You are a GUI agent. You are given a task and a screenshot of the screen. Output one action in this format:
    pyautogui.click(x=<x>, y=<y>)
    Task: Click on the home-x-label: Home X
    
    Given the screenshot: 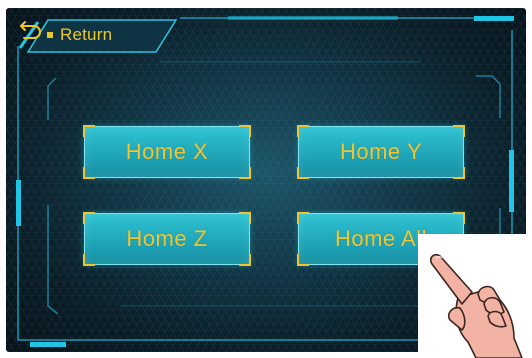 What is the action you would take?
    pyautogui.click(x=167, y=151)
    